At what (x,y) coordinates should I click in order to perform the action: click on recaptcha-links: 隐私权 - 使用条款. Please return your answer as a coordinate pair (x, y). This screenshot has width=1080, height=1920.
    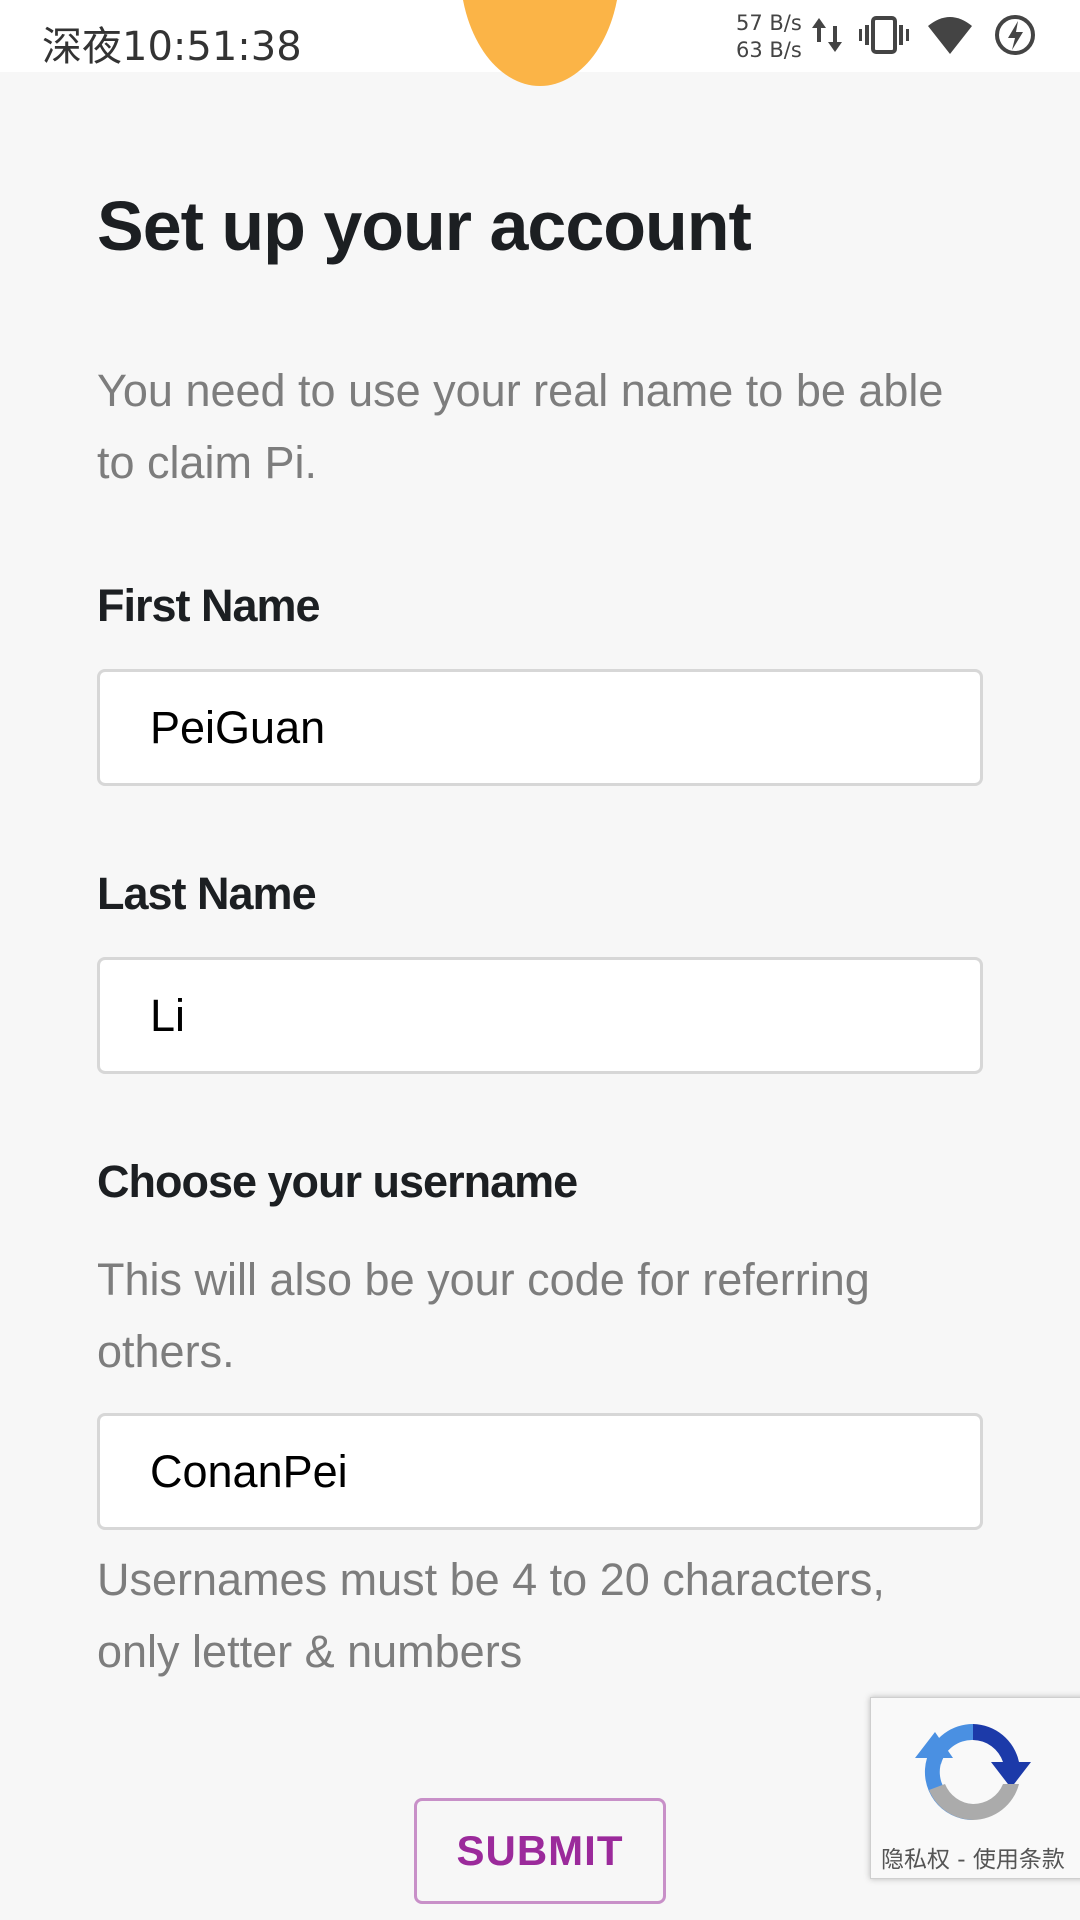
    Looking at the image, I should click on (973, 1857).